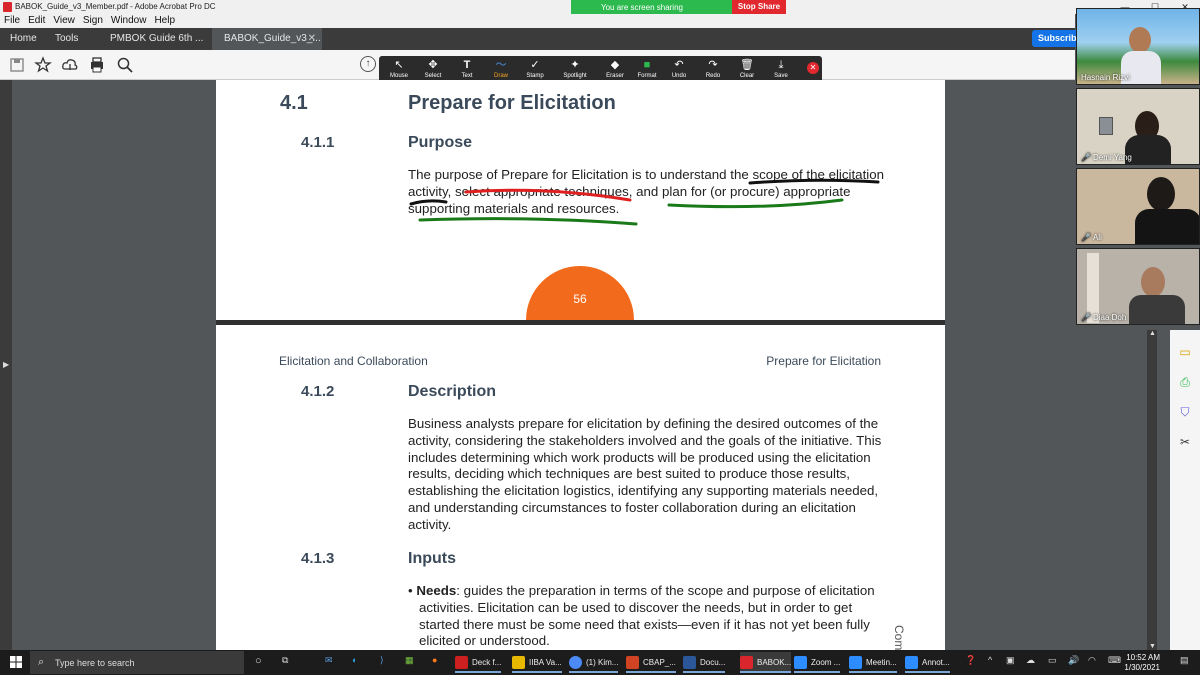 The image size is (1200, 675). What do you see at coordinates (1057, 38) in the screenshot?
I see `subscribe-button: Subscrib` at bounding box center [1057, 38].